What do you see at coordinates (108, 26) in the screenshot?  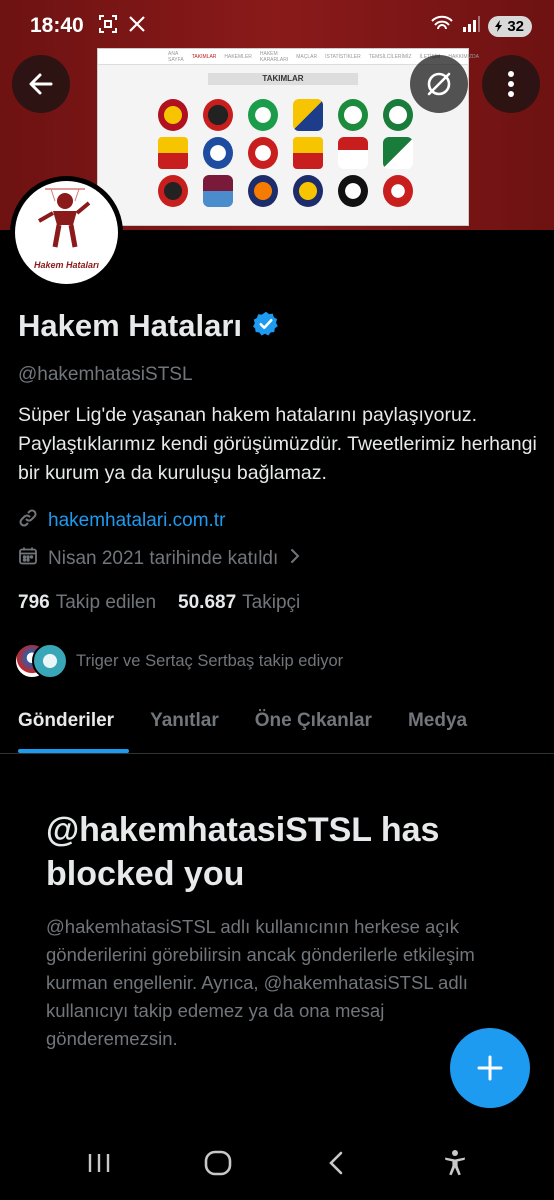 I see `scan-icon` at bounding box center [108, 26].